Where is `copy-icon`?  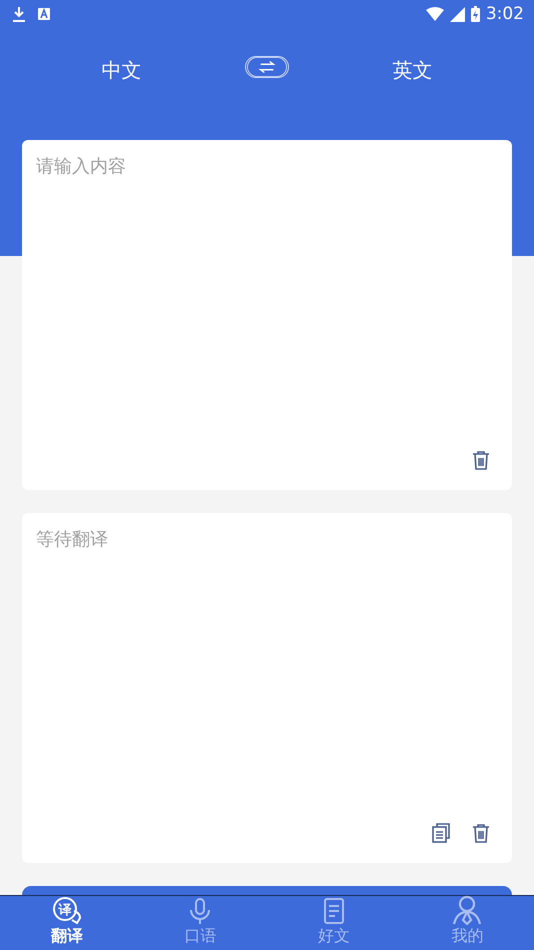
copy-icon is located at coordinates (441, 833).